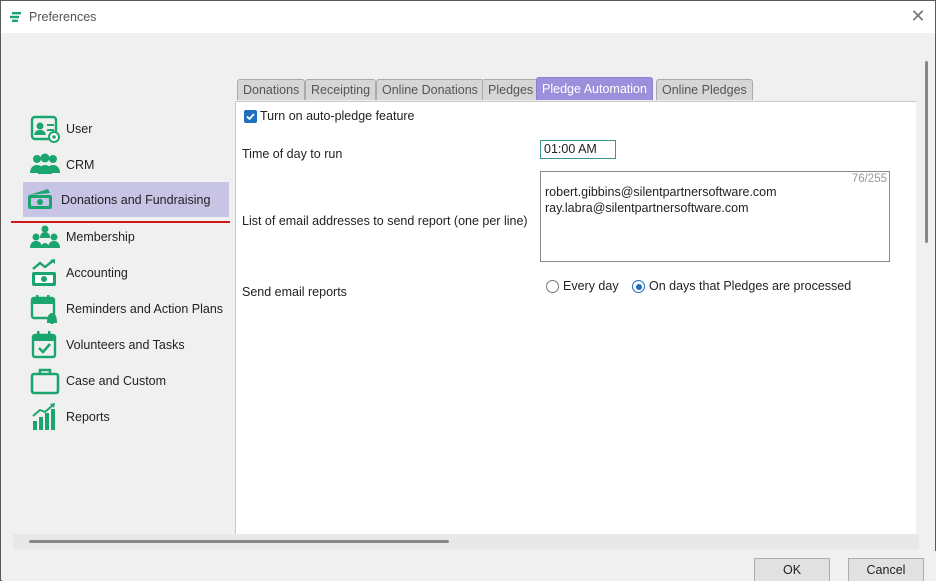  Describe the element at coordinates (792, 569) in the screenshot. I see `ok-button: OK` at that location.